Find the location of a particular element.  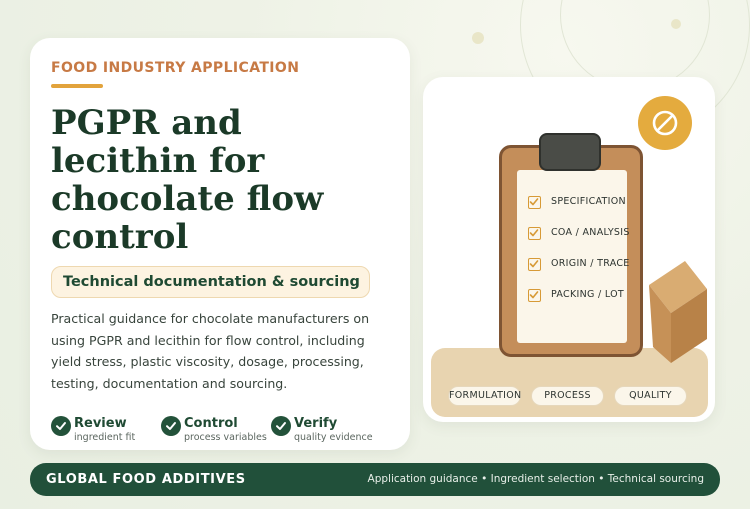

subtitle-pill: Technical documentation & sourcing is located at coordinates (210, 282).